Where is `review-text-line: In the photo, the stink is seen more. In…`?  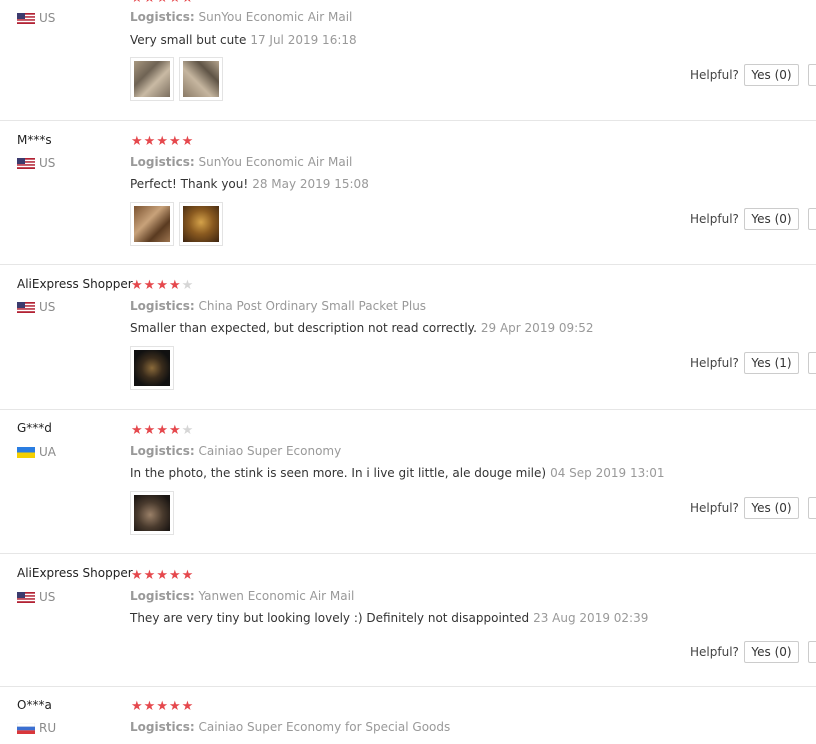 review-text-line: In the photo, the stink is seen more. In… is located at coordinates (397, 473).